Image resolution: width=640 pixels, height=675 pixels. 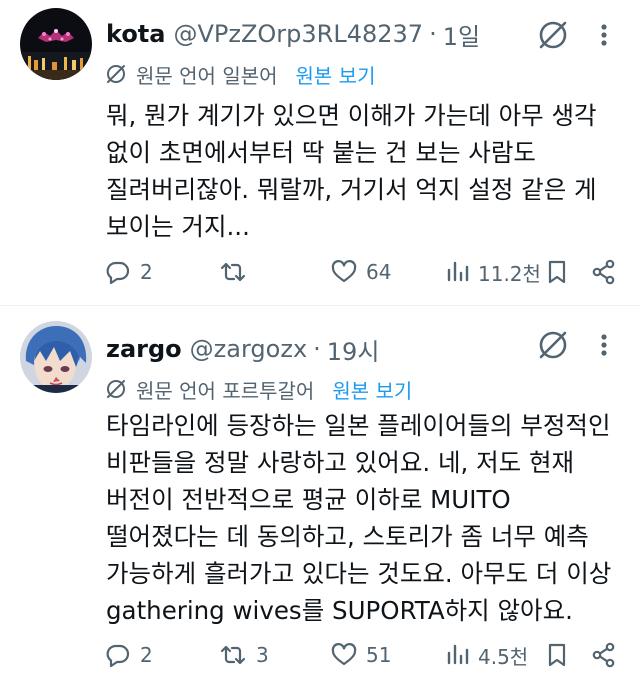 I want to click on repost-button, so click(x=237, y=272).